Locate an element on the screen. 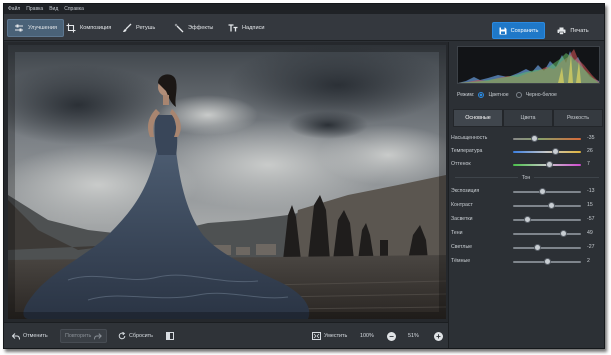 This screenshot has height=355, width=611. slider-value: -27 is located at coordinates (591, 247).